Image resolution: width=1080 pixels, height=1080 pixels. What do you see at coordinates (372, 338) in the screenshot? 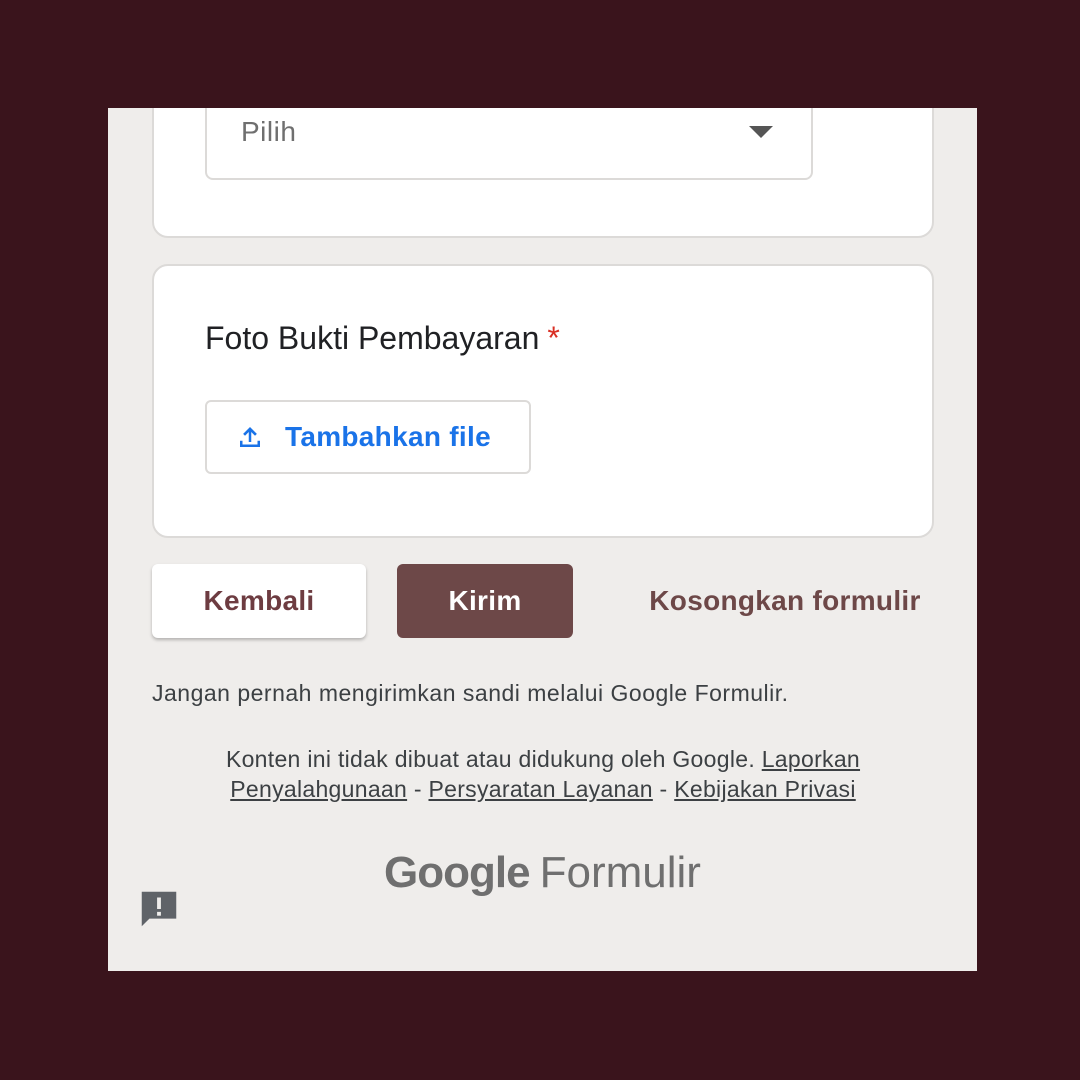
I see `question-title-text: Foto Bukti Pembayaran` at bounding box center [372, 338].